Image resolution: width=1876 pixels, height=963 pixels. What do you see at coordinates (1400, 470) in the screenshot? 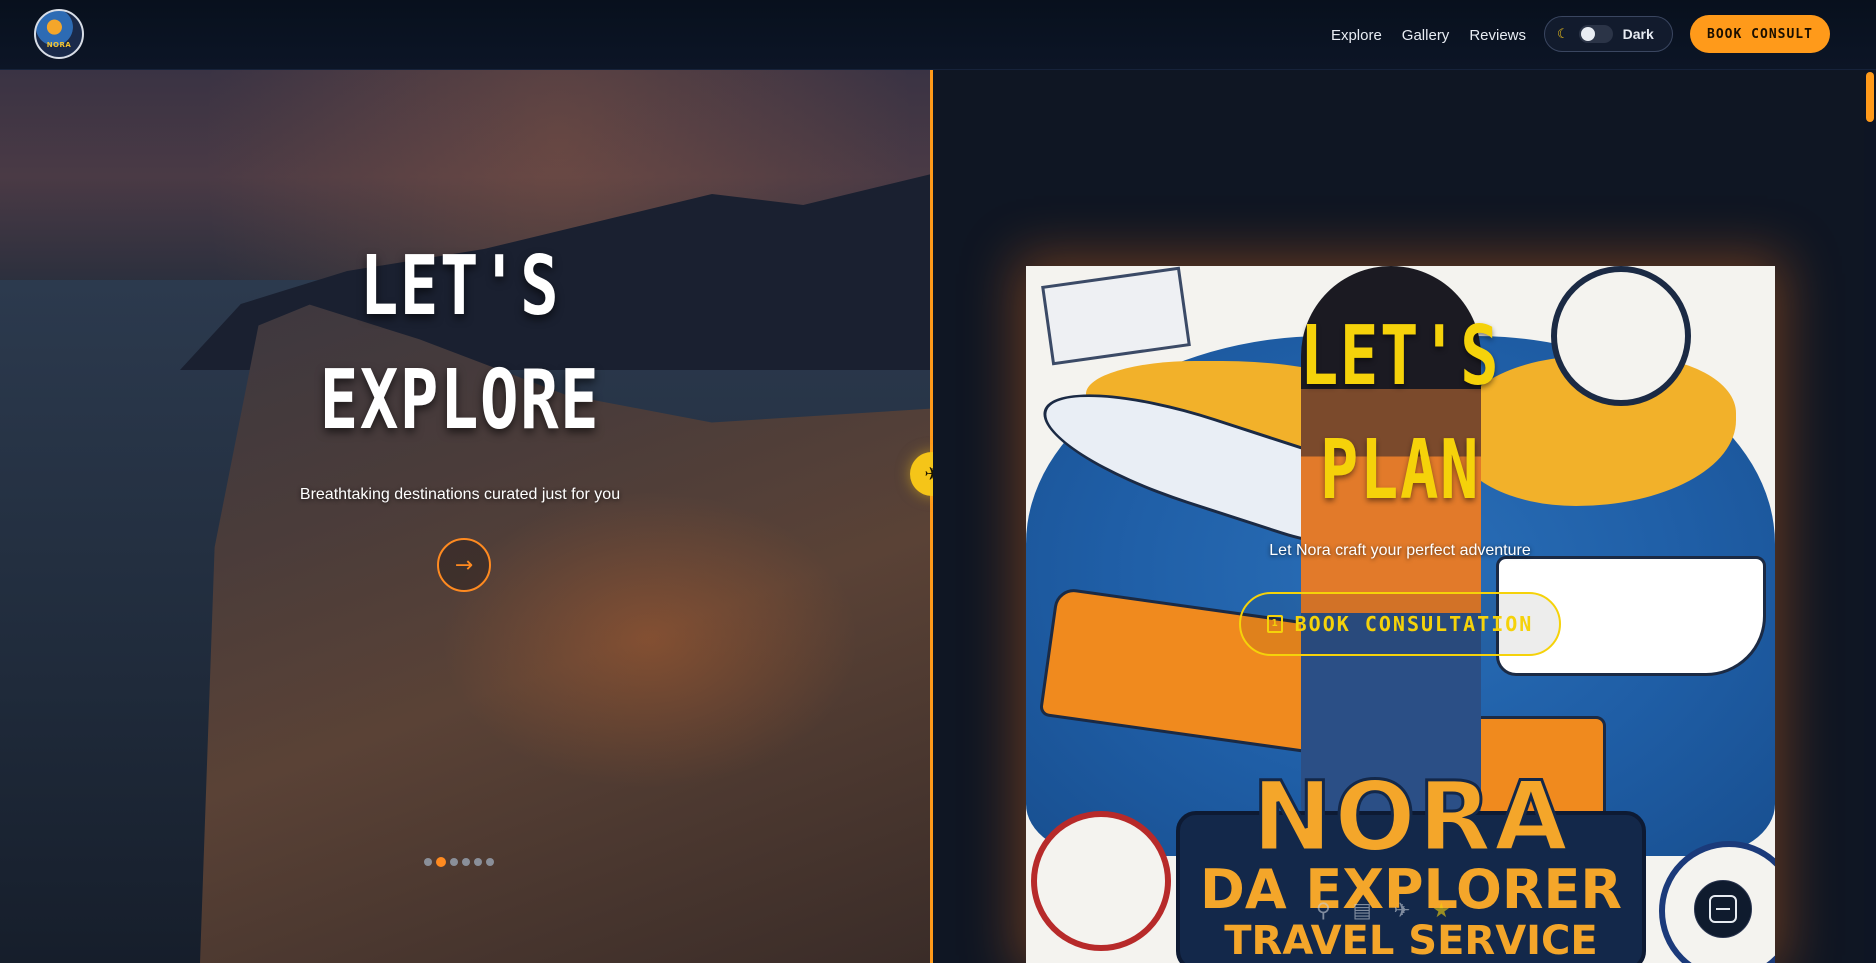
I see `right-title-line2: PLAN` at bounding box center [1400, 470].